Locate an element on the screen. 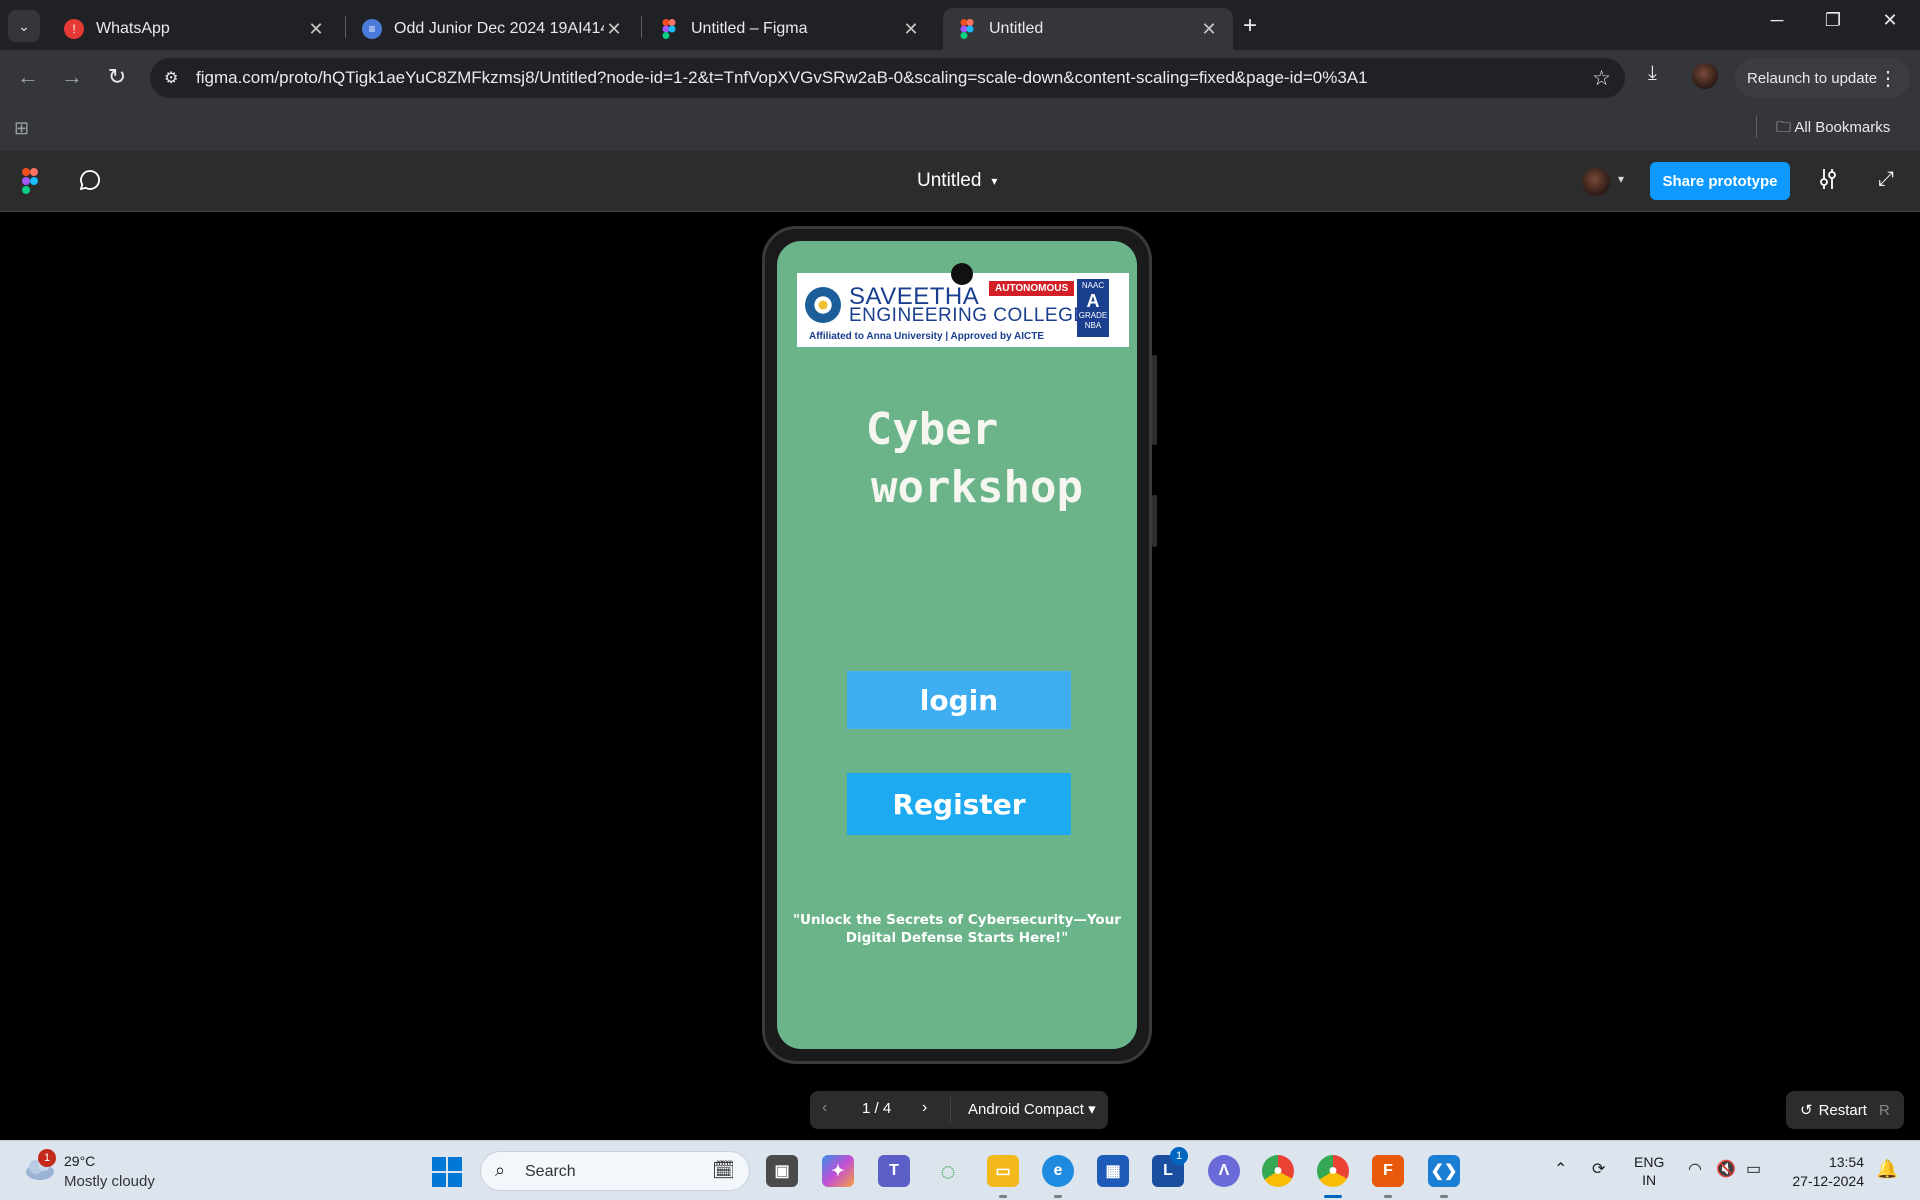  title-line-1: Cyber is located at coordinates (932, 429).